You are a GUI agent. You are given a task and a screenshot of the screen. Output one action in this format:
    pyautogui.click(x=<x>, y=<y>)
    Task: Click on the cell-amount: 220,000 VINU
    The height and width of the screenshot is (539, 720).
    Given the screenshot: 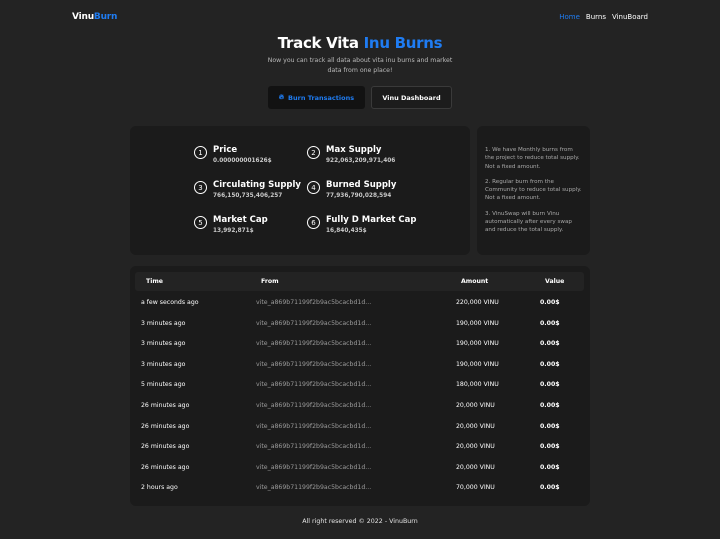 What is the action you would take?
    pyautogui.click(x=477, y=302)
    